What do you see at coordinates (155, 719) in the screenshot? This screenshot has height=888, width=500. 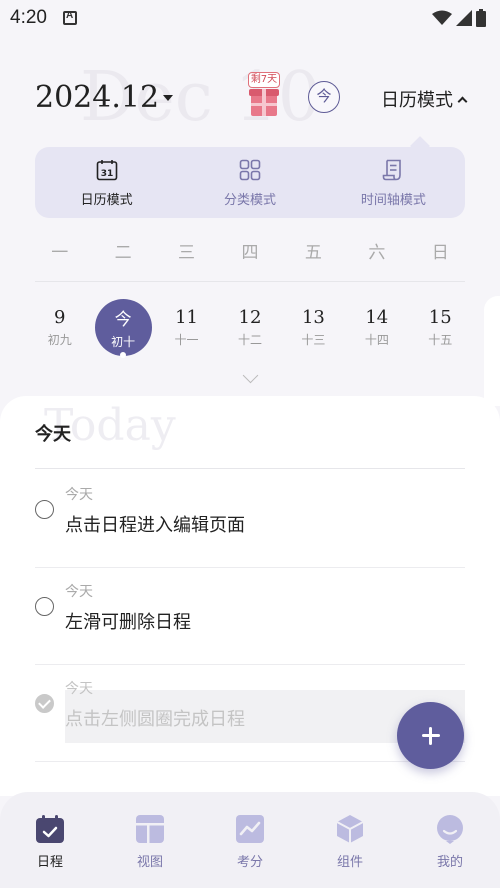 I see `task-title: 点击左侧圆圈完成日程` at bounding box center [155, 719].